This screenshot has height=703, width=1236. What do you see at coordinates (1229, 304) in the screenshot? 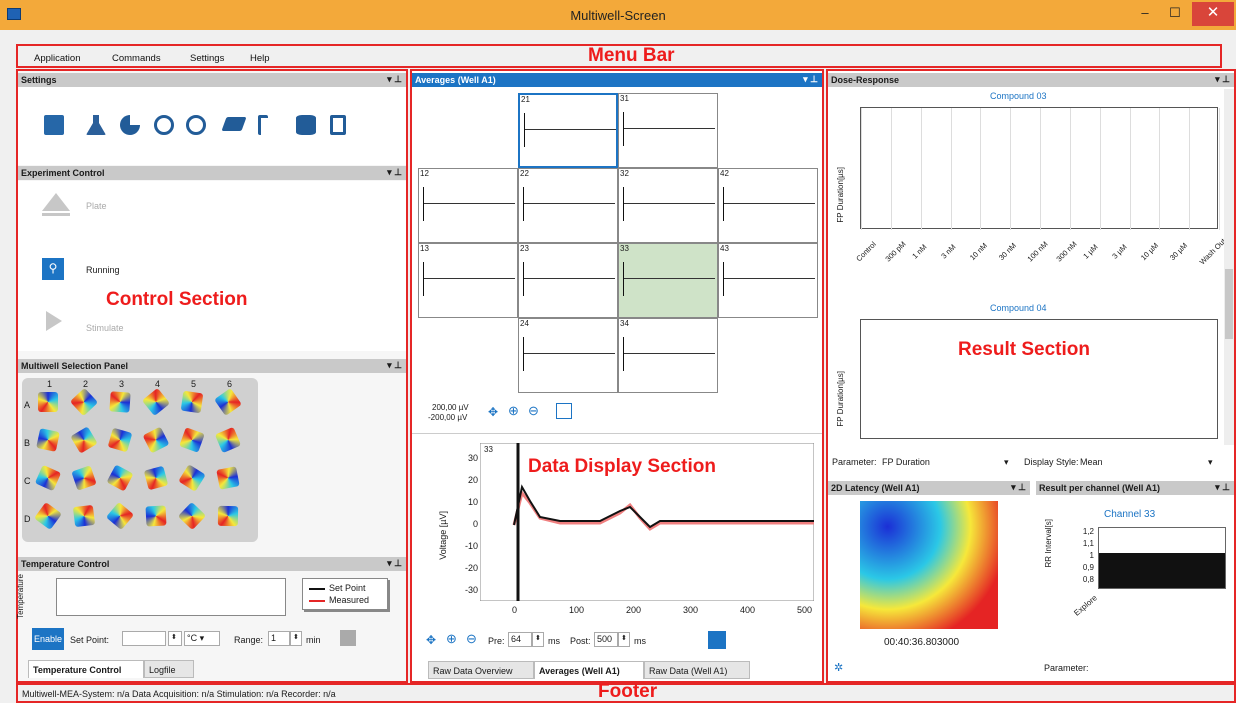
I see `scrollbar-thumb` at bounding box center [1229, 304].